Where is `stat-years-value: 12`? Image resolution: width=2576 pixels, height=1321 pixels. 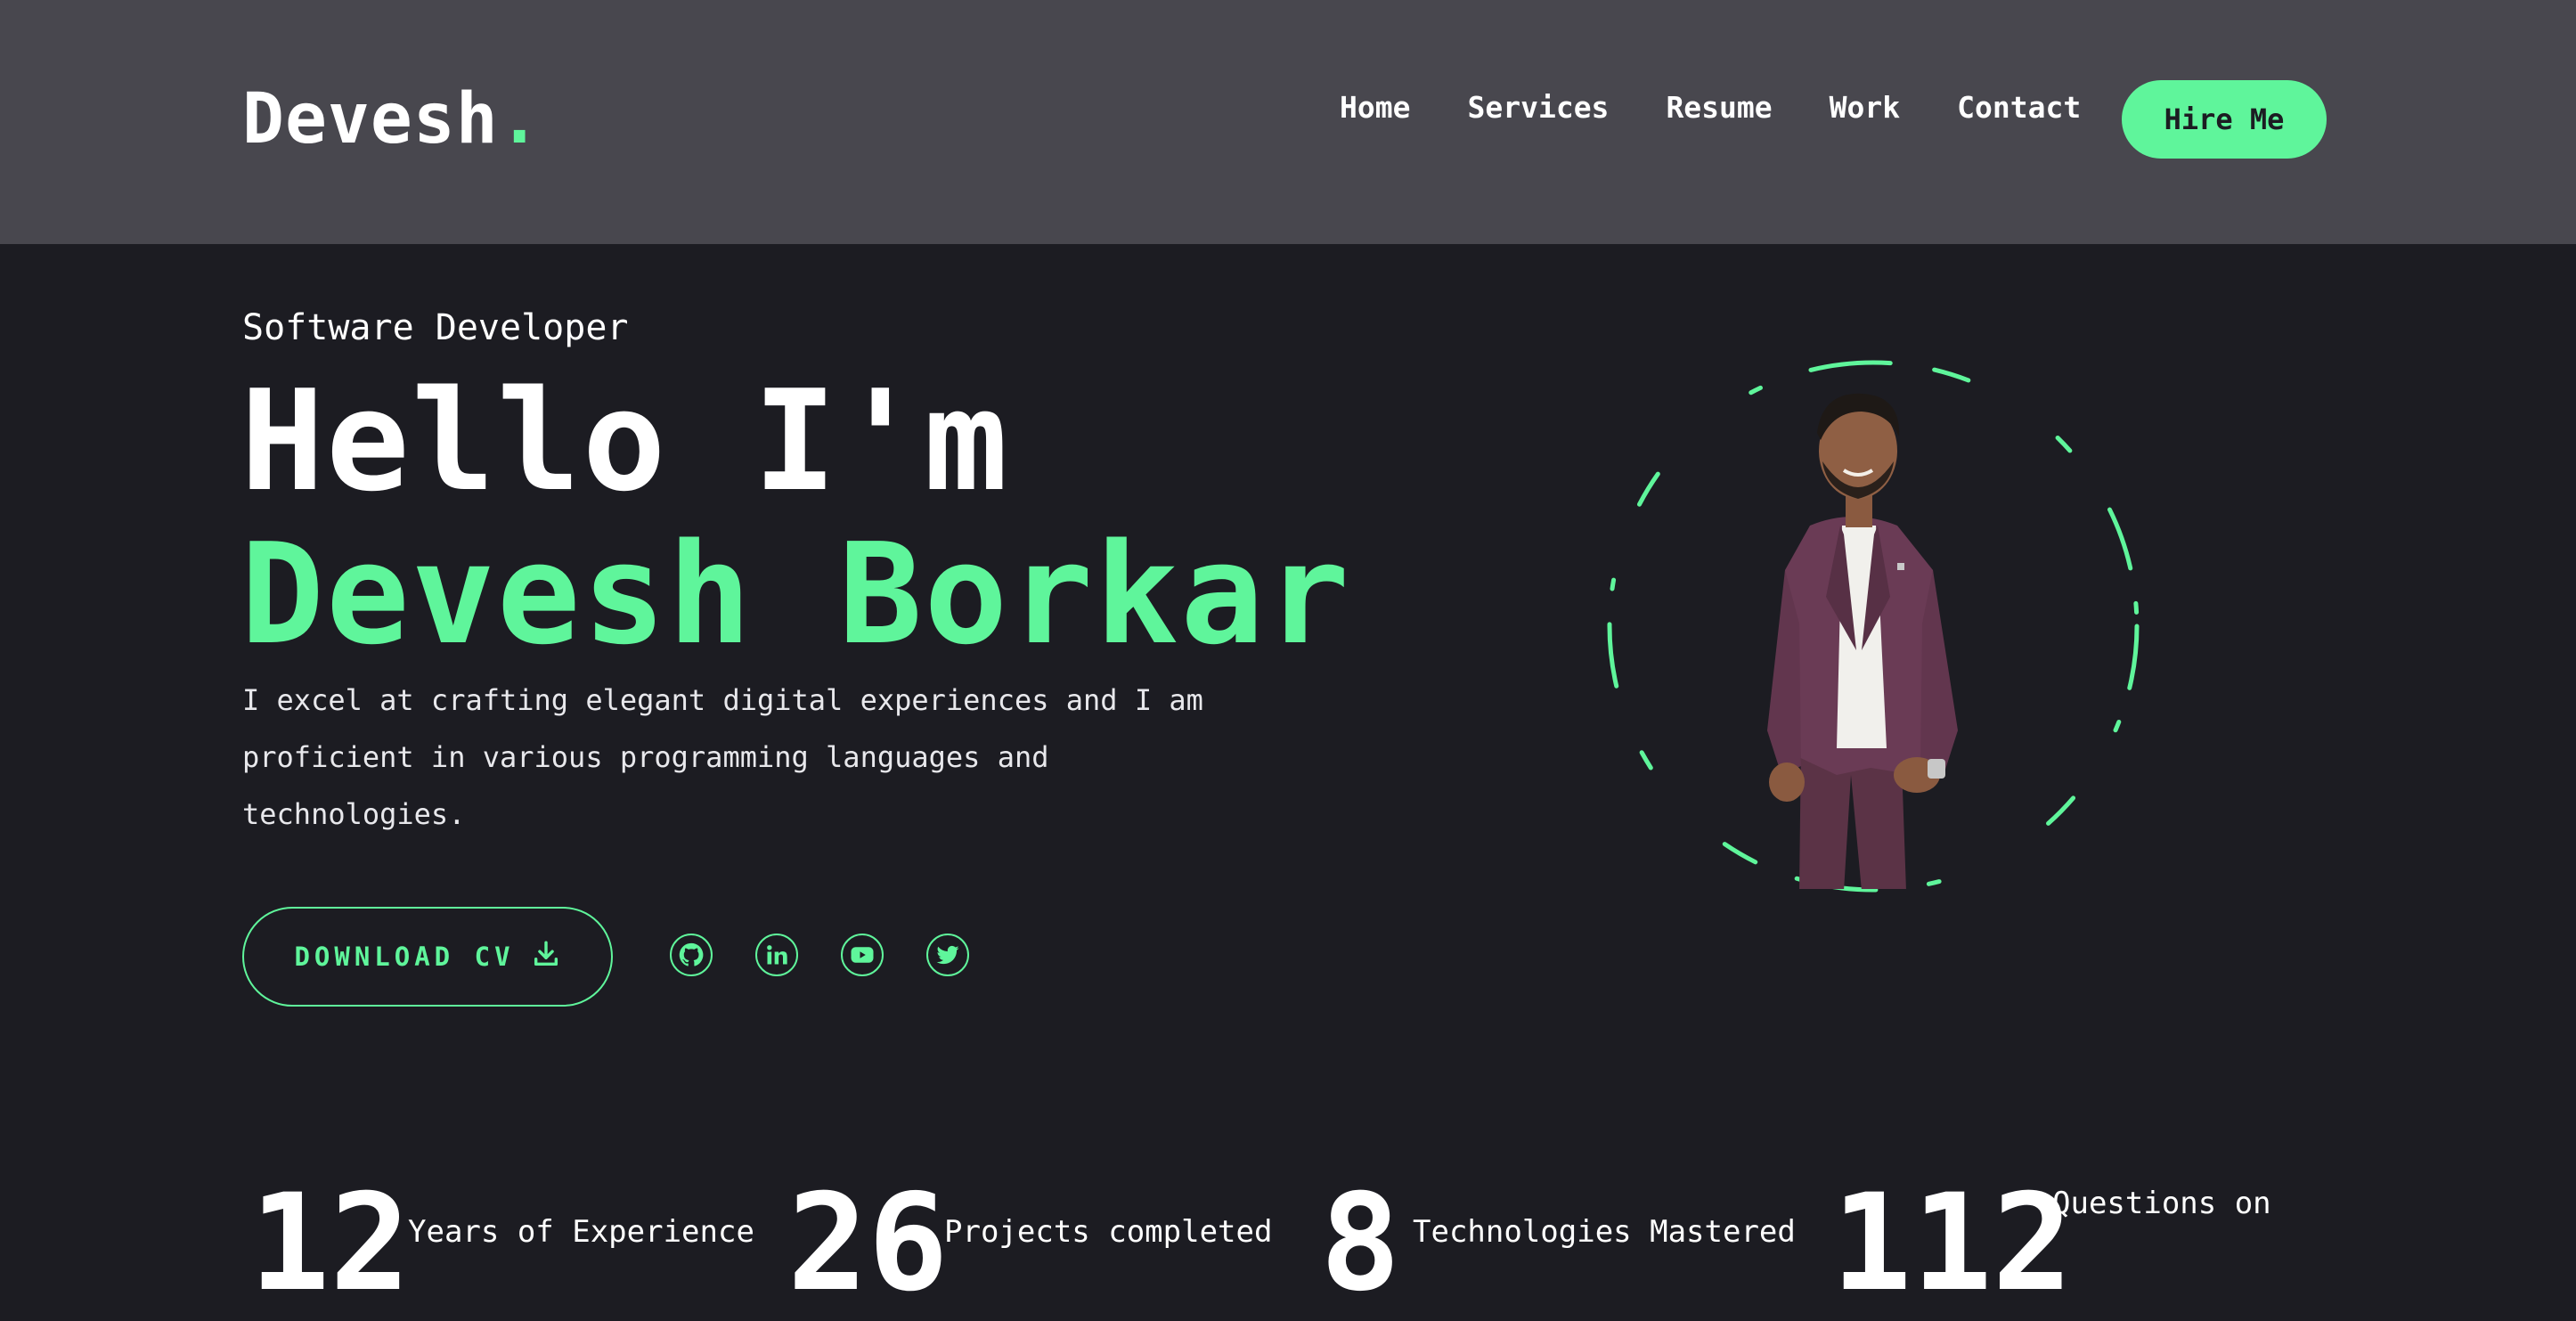
stat-years-value: 12 is located at coordinates (330, 1243).